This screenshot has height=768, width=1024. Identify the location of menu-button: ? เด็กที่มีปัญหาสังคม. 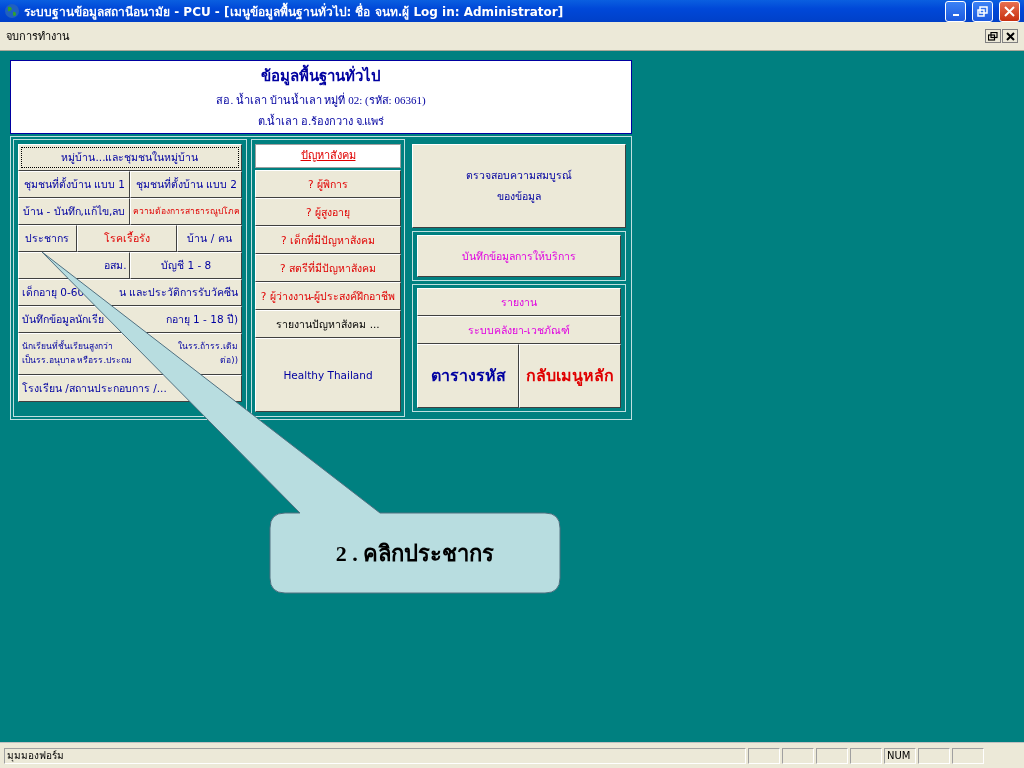
(328, 240).